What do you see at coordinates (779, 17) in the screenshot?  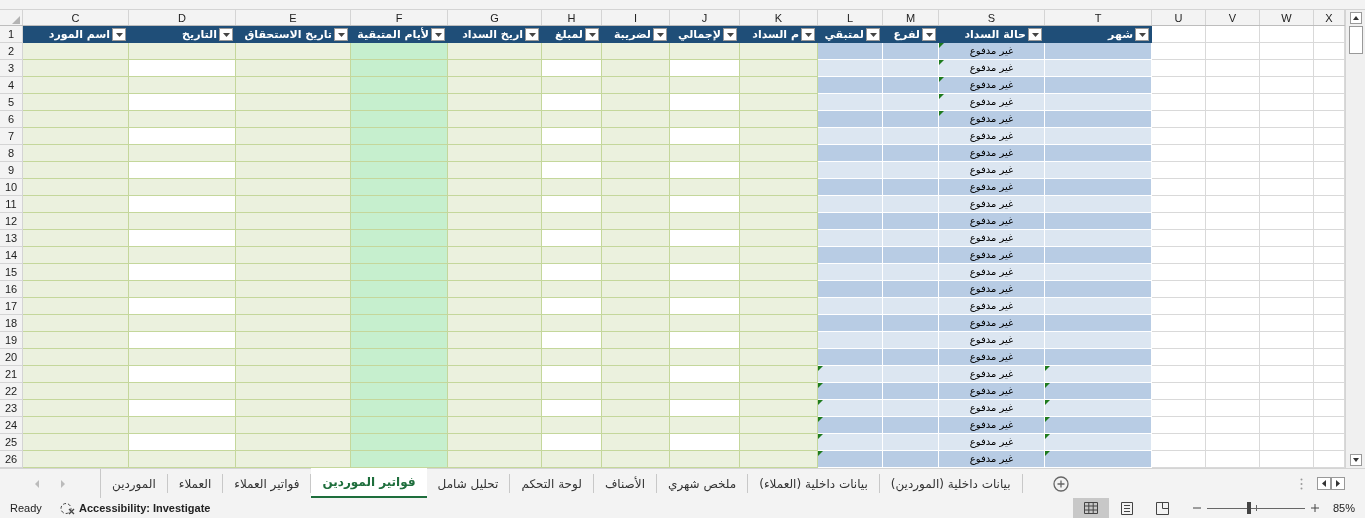 I see `column-letter: K` at bounding box center [779, 17].